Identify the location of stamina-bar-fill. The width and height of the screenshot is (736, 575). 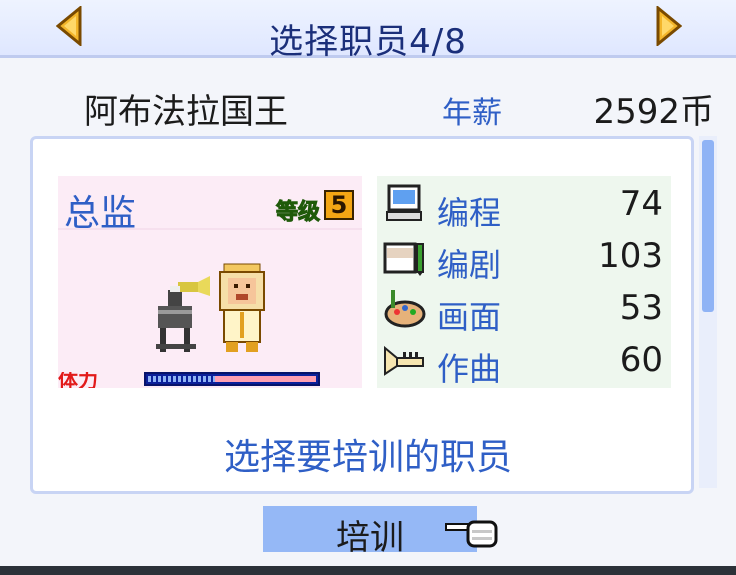
(181, 379).